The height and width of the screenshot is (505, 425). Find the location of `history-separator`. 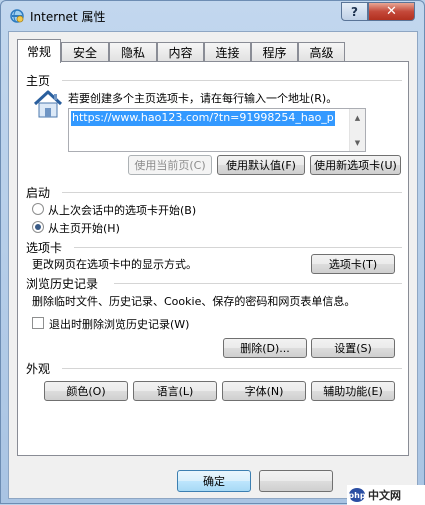

history-separator is located at coordinates (258, 283).